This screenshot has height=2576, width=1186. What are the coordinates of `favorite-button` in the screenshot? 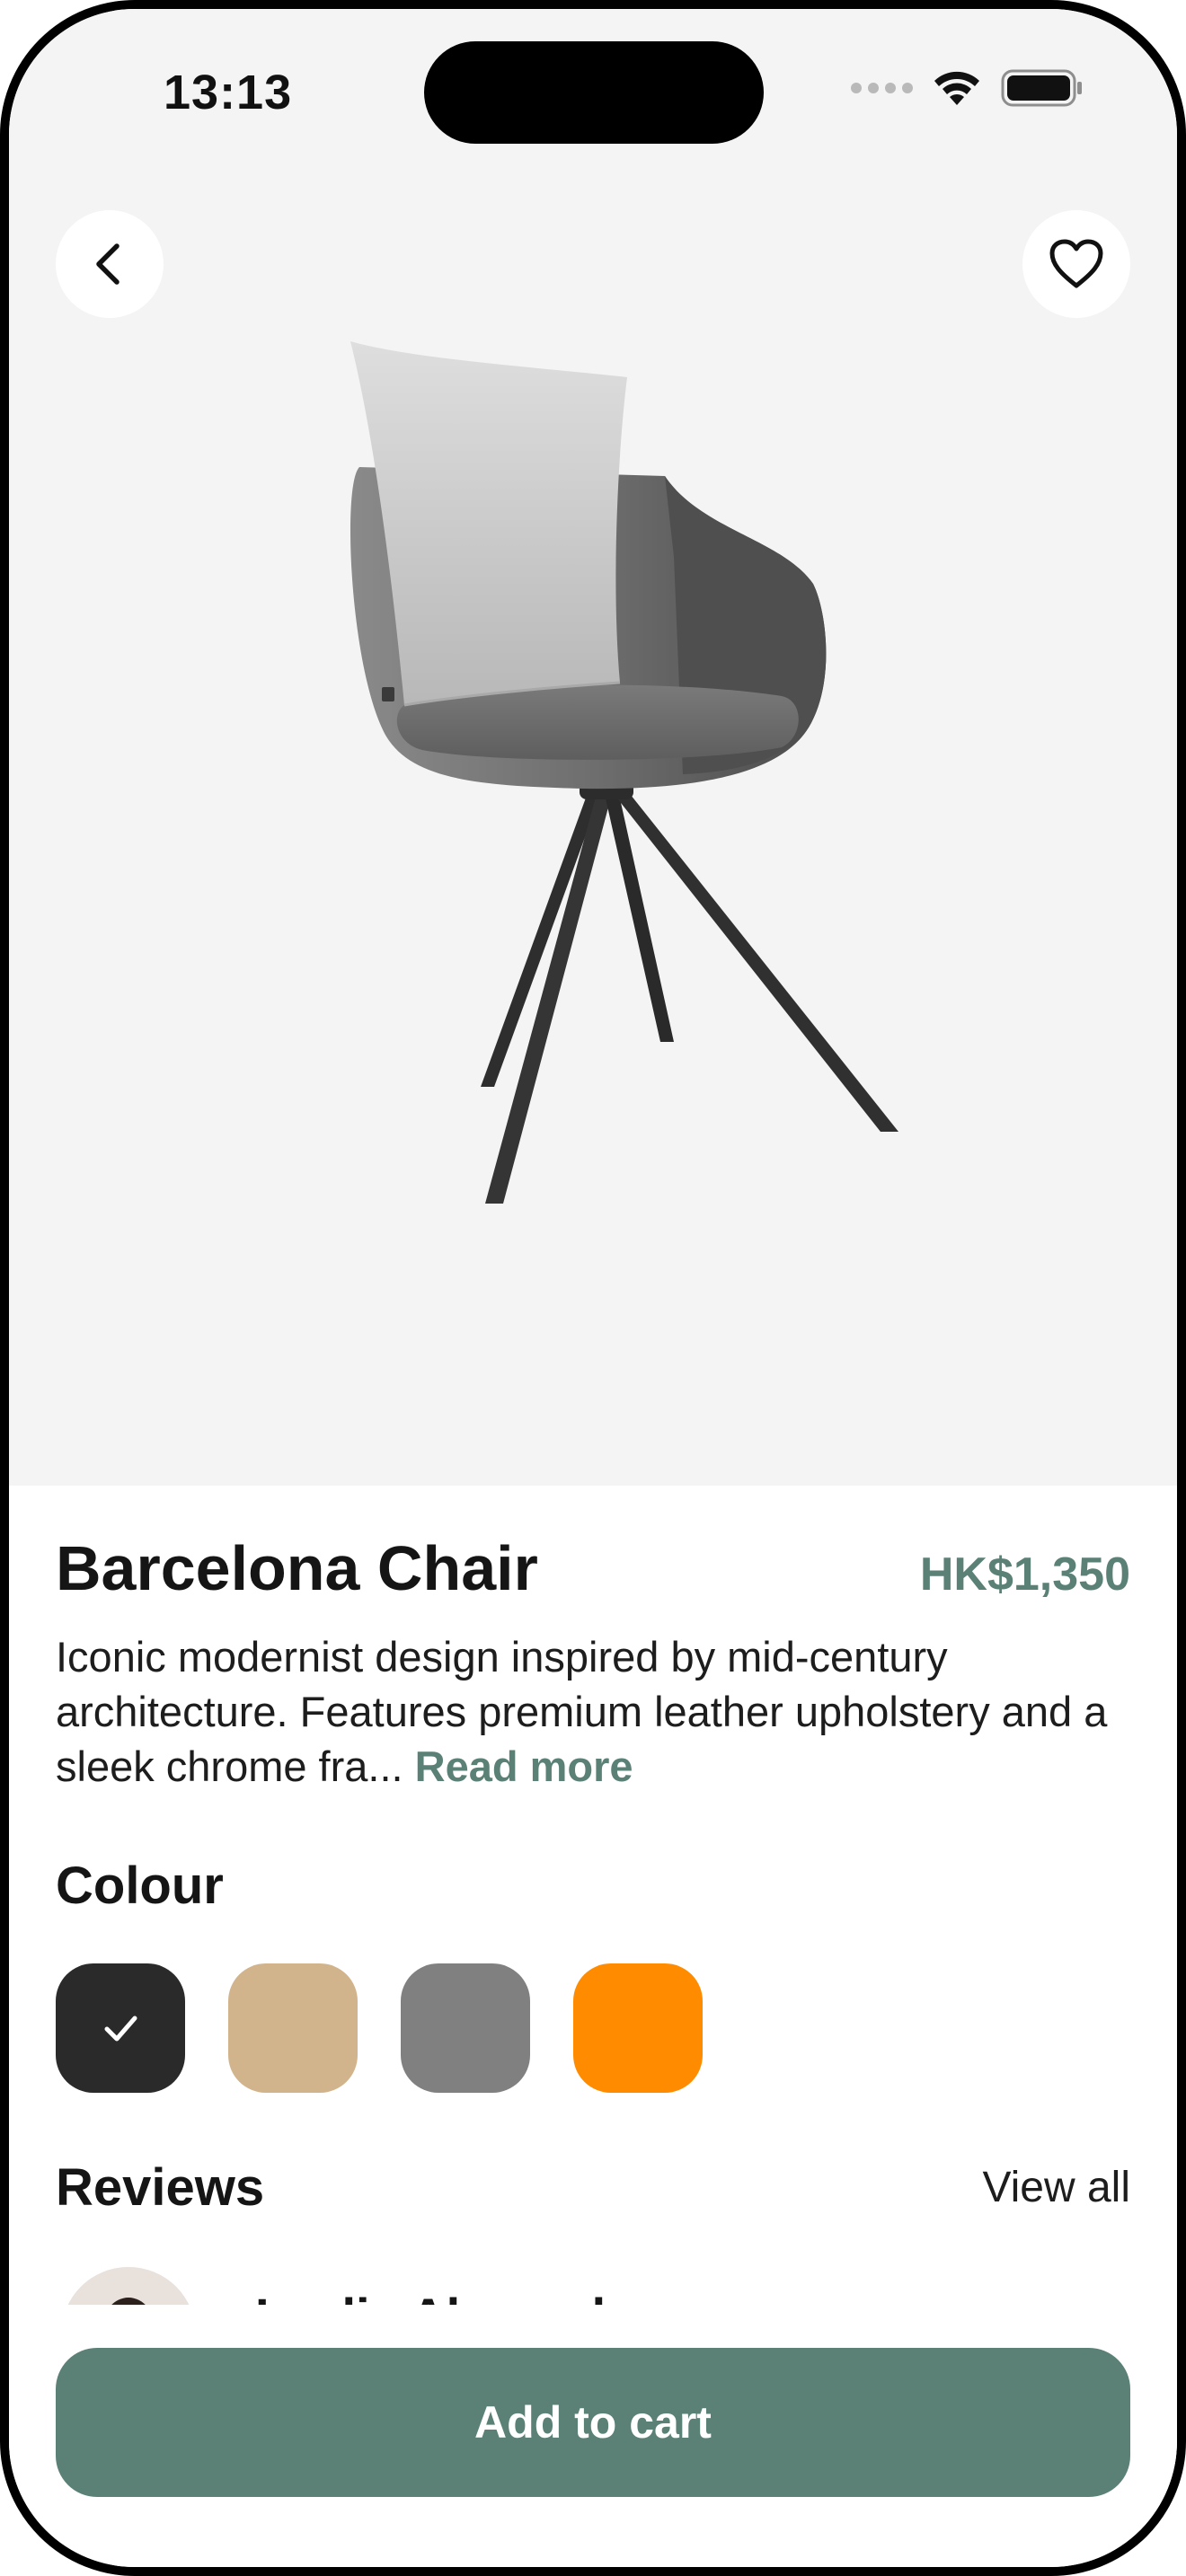 It's located at (1076, 264).